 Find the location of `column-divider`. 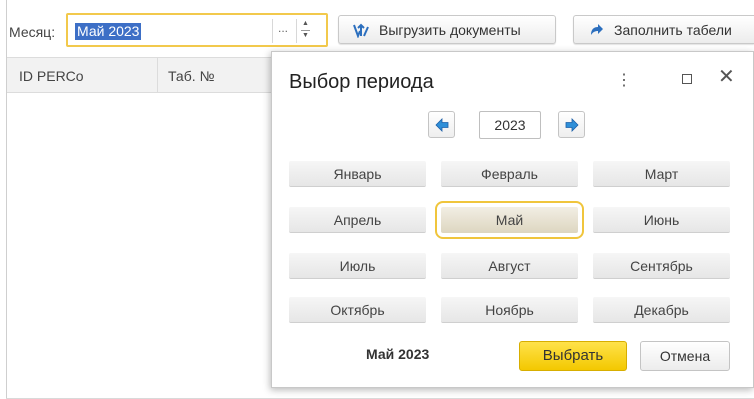

column-divider is located at coordinates (157, 75).